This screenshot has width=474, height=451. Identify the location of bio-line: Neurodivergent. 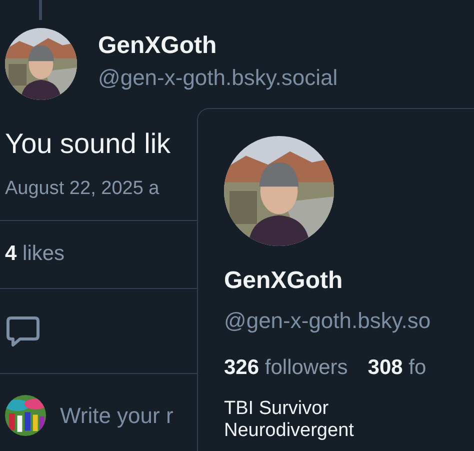
(289, 431).